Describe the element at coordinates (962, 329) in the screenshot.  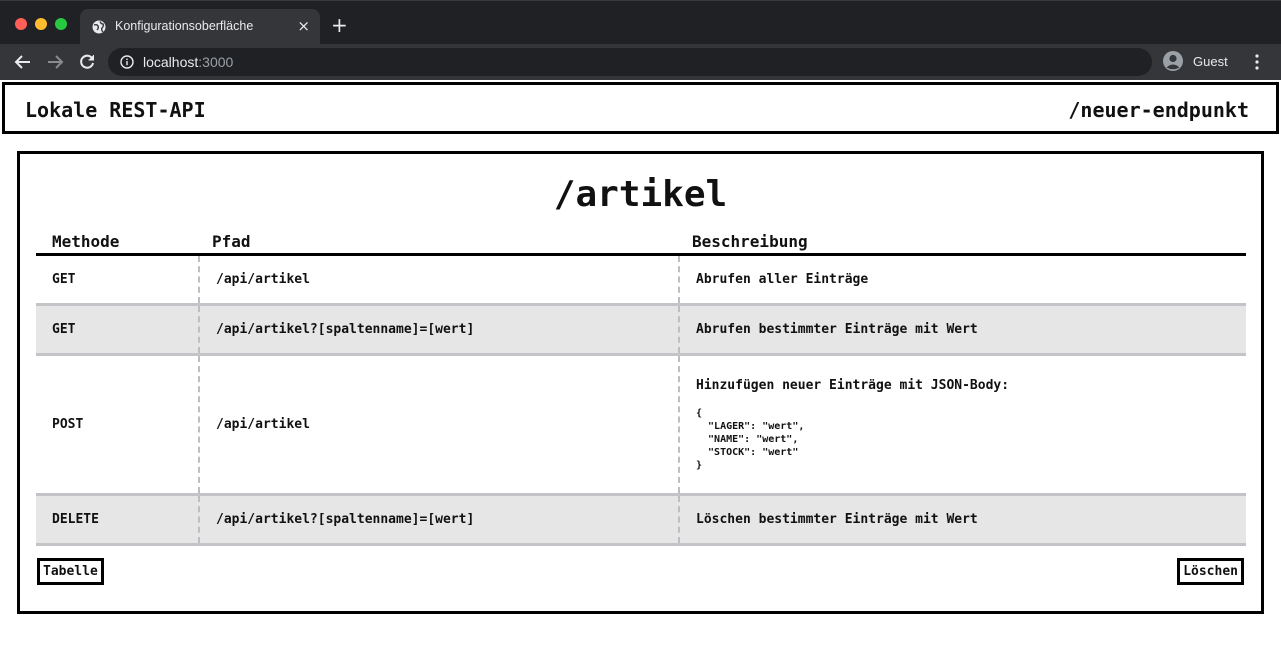
I see `description-cell: Abrufen bestimmter Einträge mit Wert` at that location.